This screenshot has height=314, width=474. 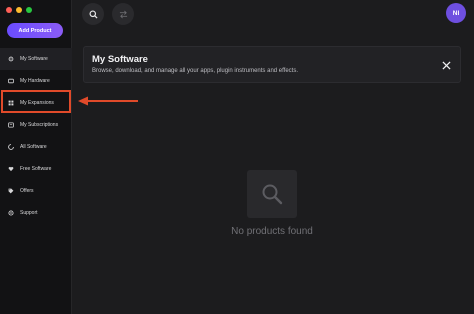 I want to click on banner-title: My Software, so click(x=120, y=59).